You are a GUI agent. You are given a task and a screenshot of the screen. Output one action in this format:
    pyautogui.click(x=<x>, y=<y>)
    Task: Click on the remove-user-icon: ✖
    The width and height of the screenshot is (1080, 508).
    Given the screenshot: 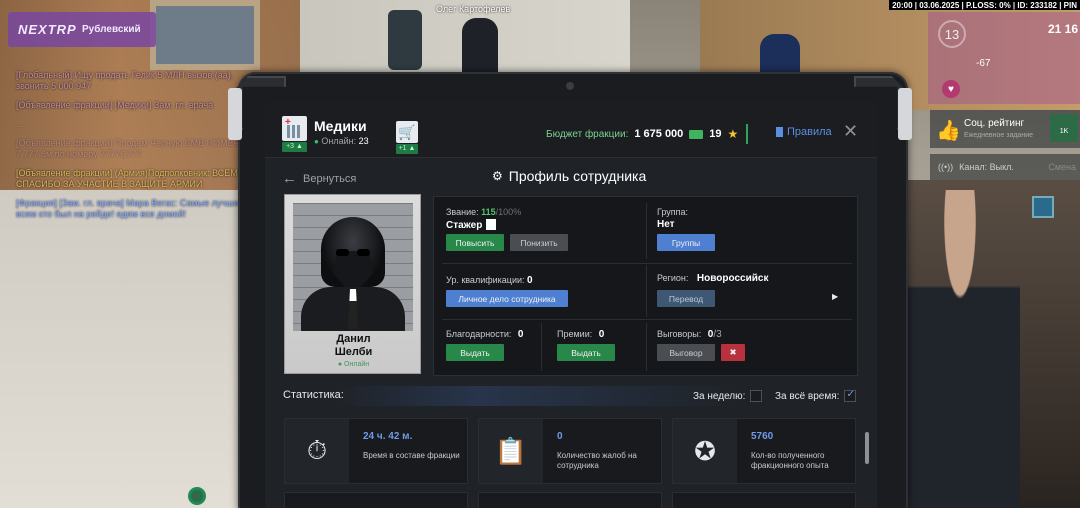 What is the action you would take?
    pyautogui.click(x=733, y=352)
    